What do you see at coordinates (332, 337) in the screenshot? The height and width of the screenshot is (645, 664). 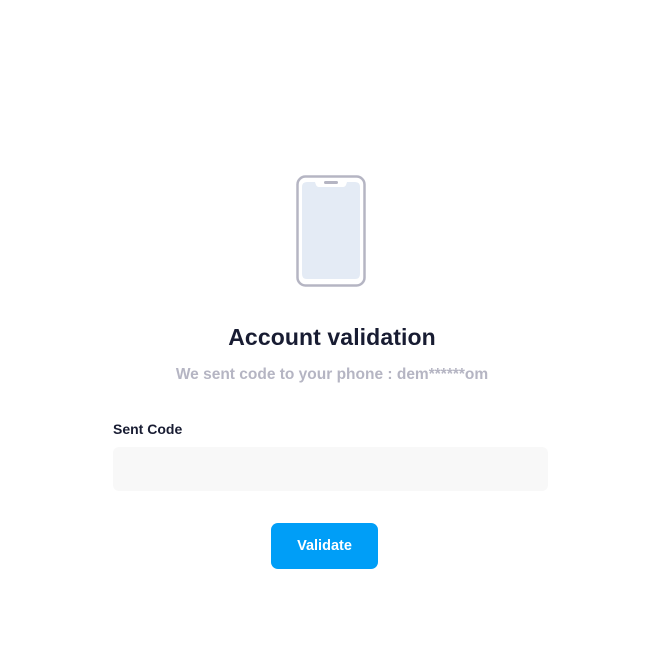 I see `page-title: Account validation` at bounding box center [332, 337].